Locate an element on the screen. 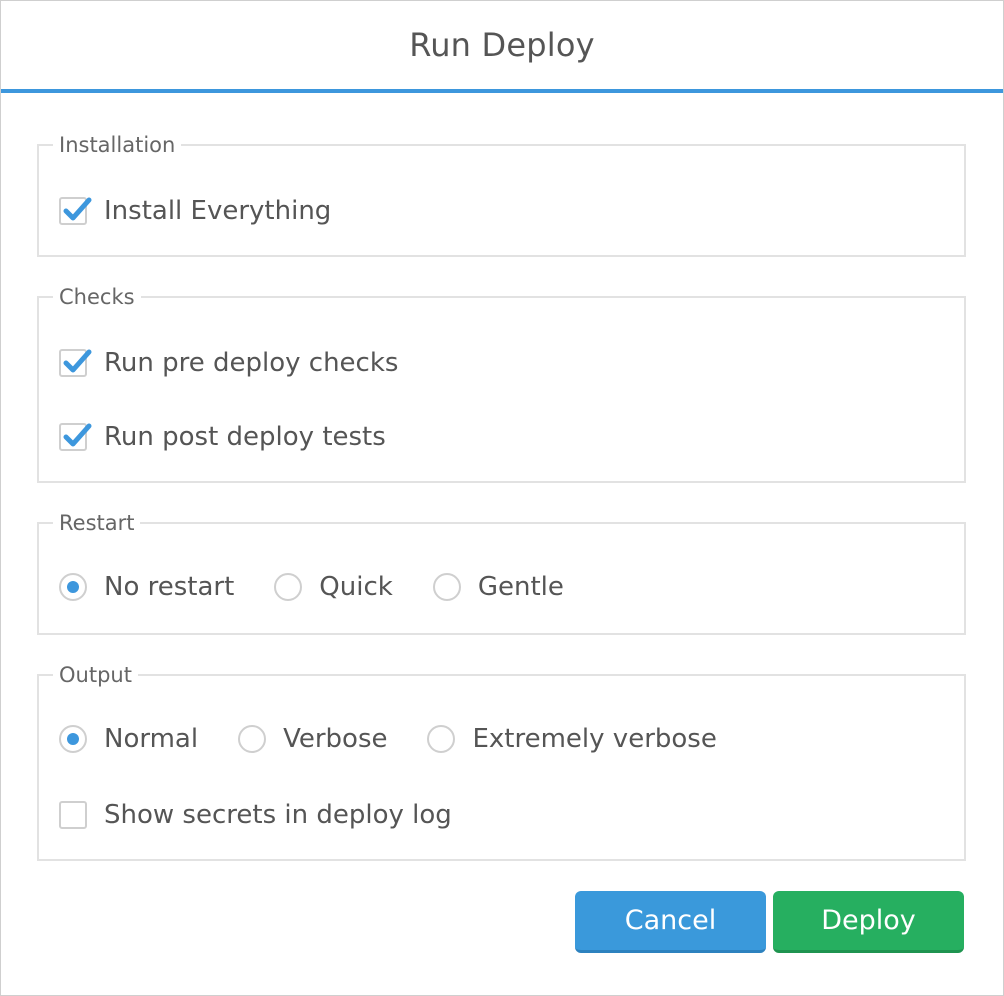  restart-option-quick: Quick is located at coordinates (333, 587).